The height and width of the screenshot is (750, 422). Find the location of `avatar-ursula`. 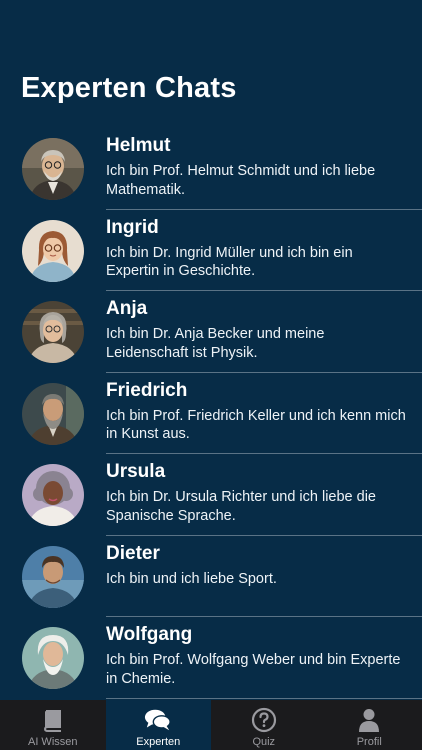

avatar-ursula is located at coordinates (53, 495).